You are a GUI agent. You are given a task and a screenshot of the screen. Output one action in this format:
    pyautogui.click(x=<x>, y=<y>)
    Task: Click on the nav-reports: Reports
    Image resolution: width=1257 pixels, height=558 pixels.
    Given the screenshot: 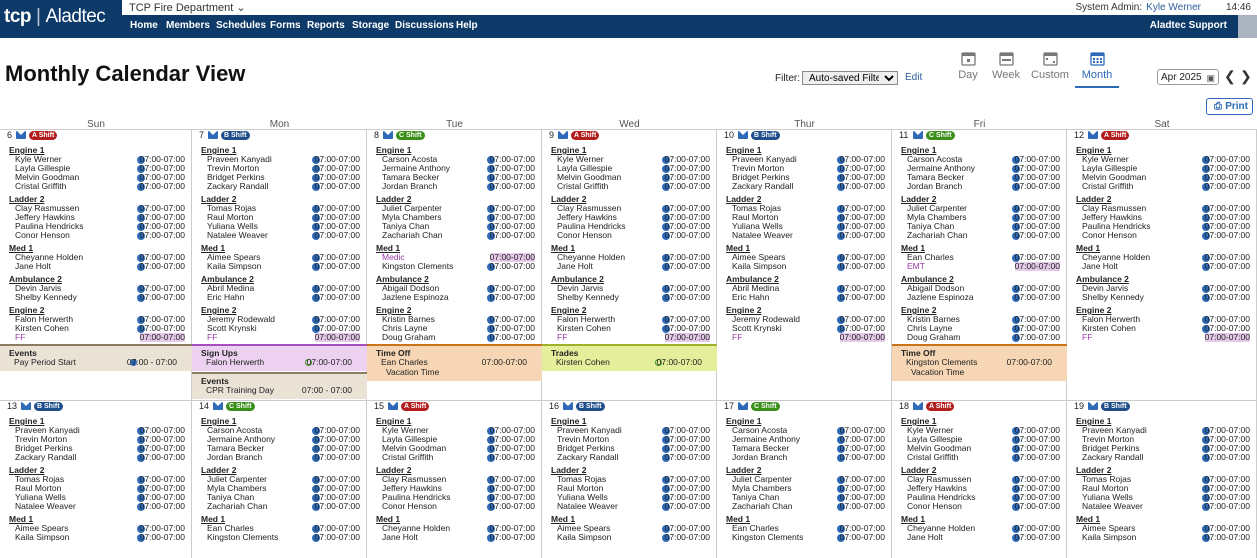 What is the action you would take?
    pyautogui.click(x=326, y=25)
    